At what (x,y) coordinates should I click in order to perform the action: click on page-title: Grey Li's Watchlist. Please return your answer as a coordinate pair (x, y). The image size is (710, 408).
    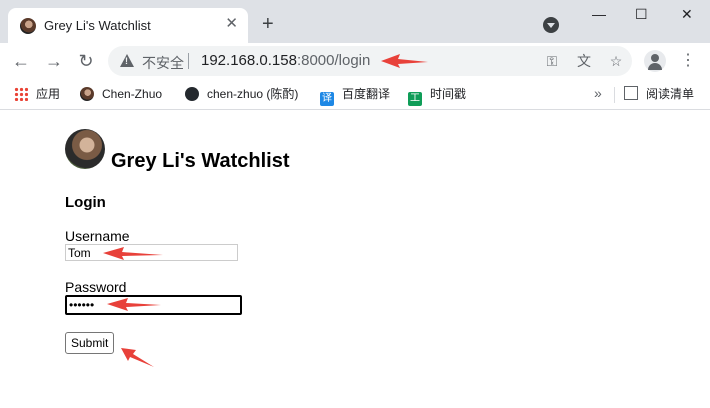
    Looking at the image, I should click on (200, 161).